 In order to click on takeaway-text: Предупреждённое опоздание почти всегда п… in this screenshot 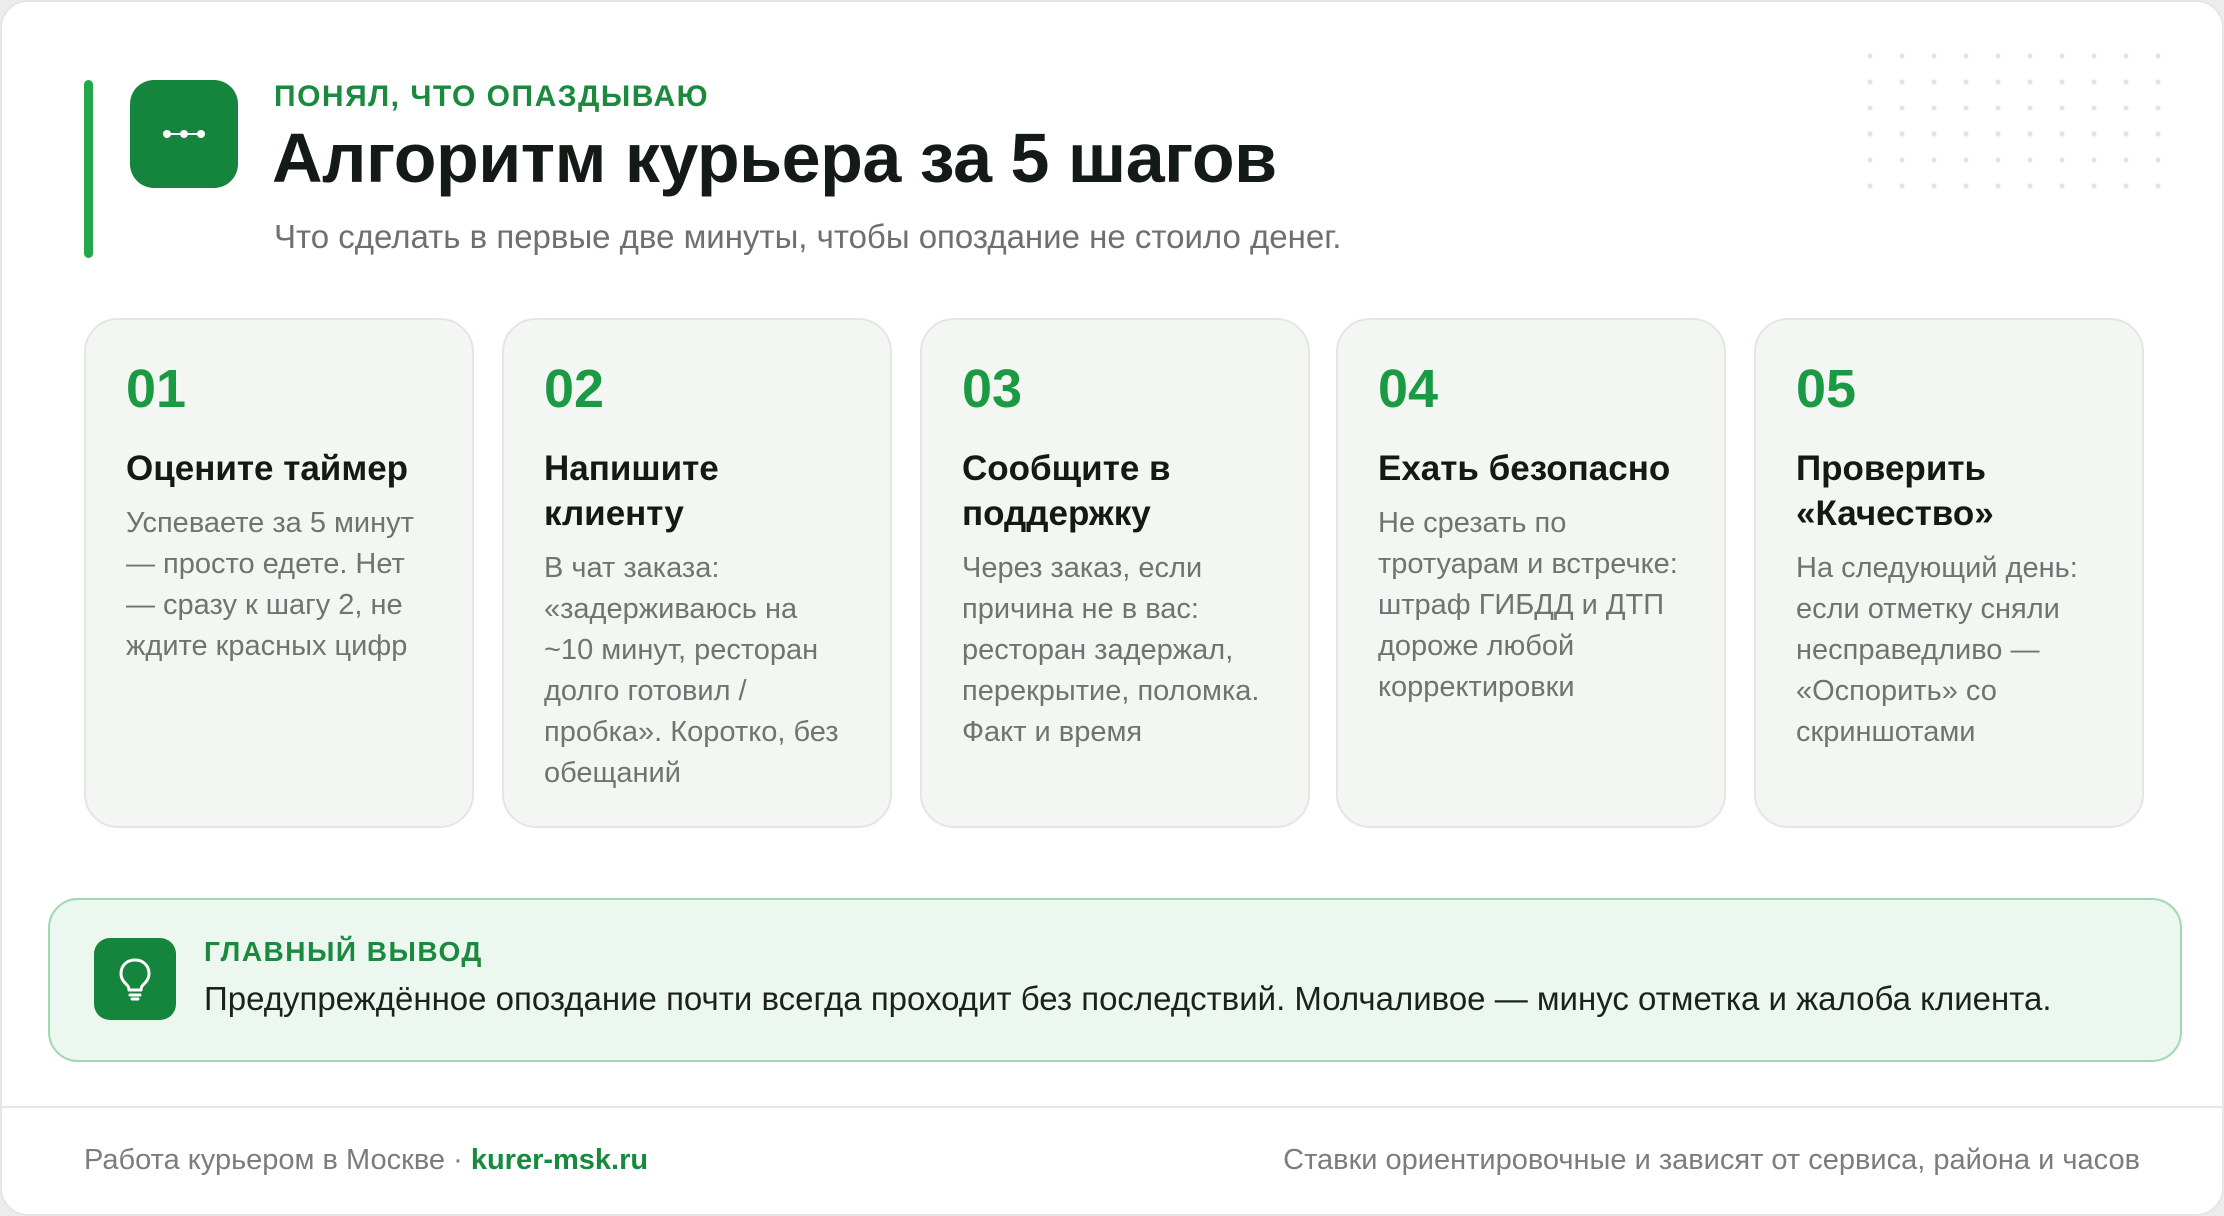, I will do `click(1128, 998)`.